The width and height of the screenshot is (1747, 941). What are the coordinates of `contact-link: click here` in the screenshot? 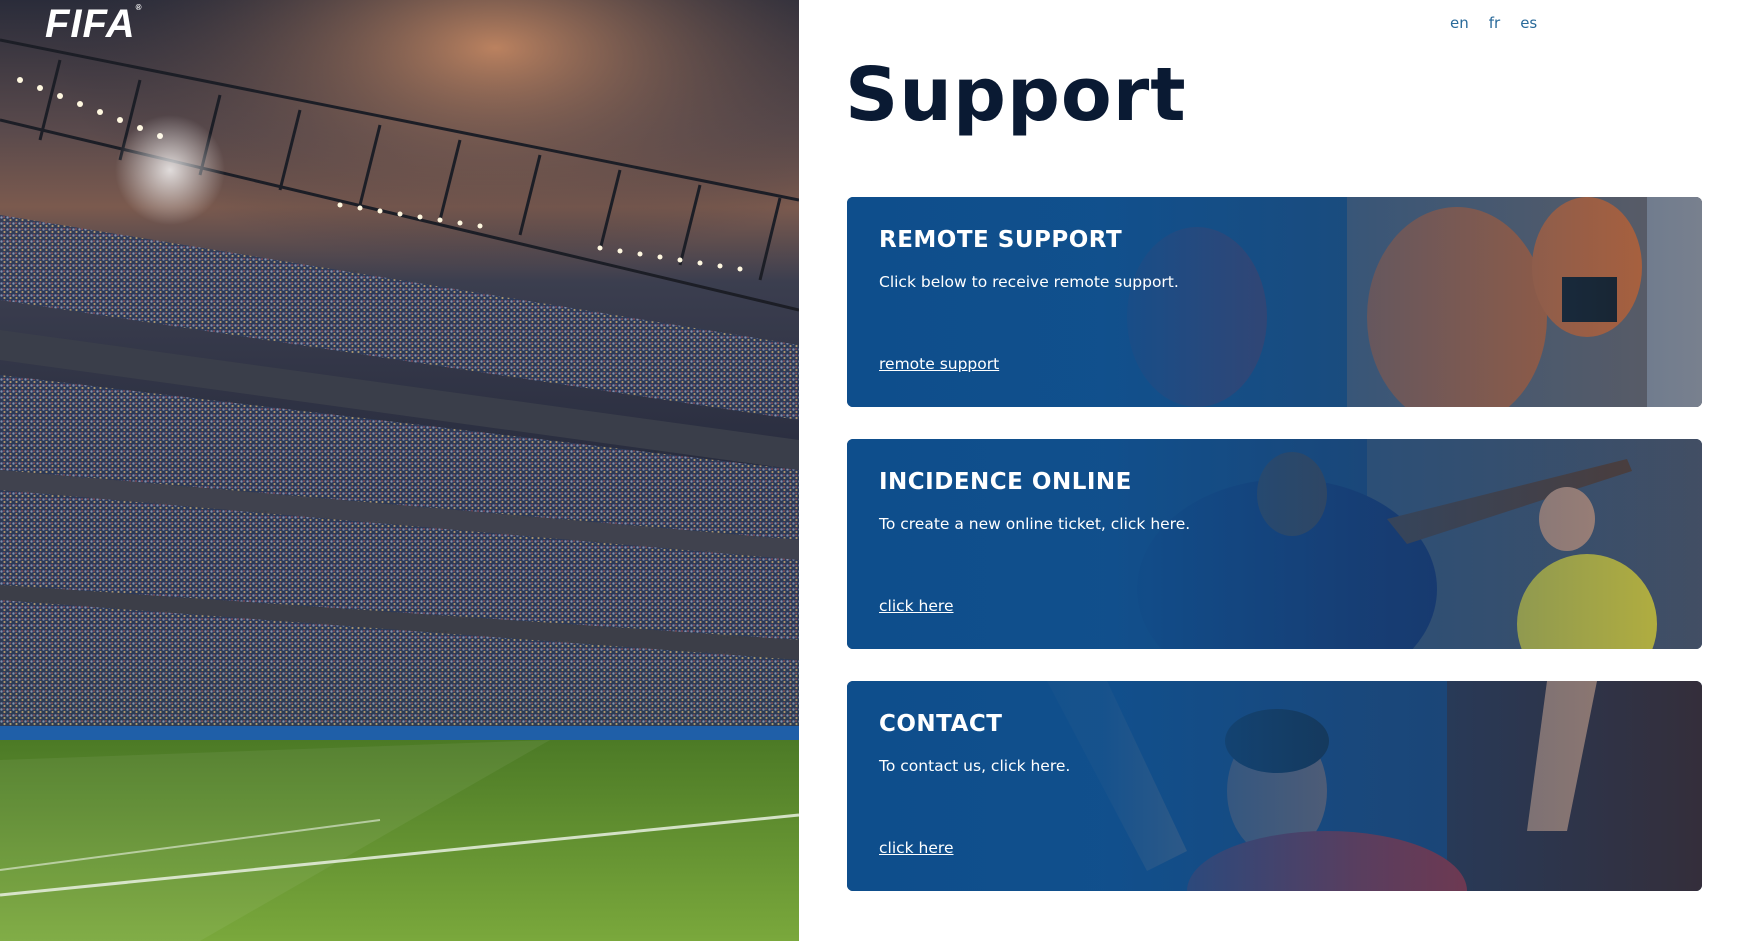 It's located at (916, 848).